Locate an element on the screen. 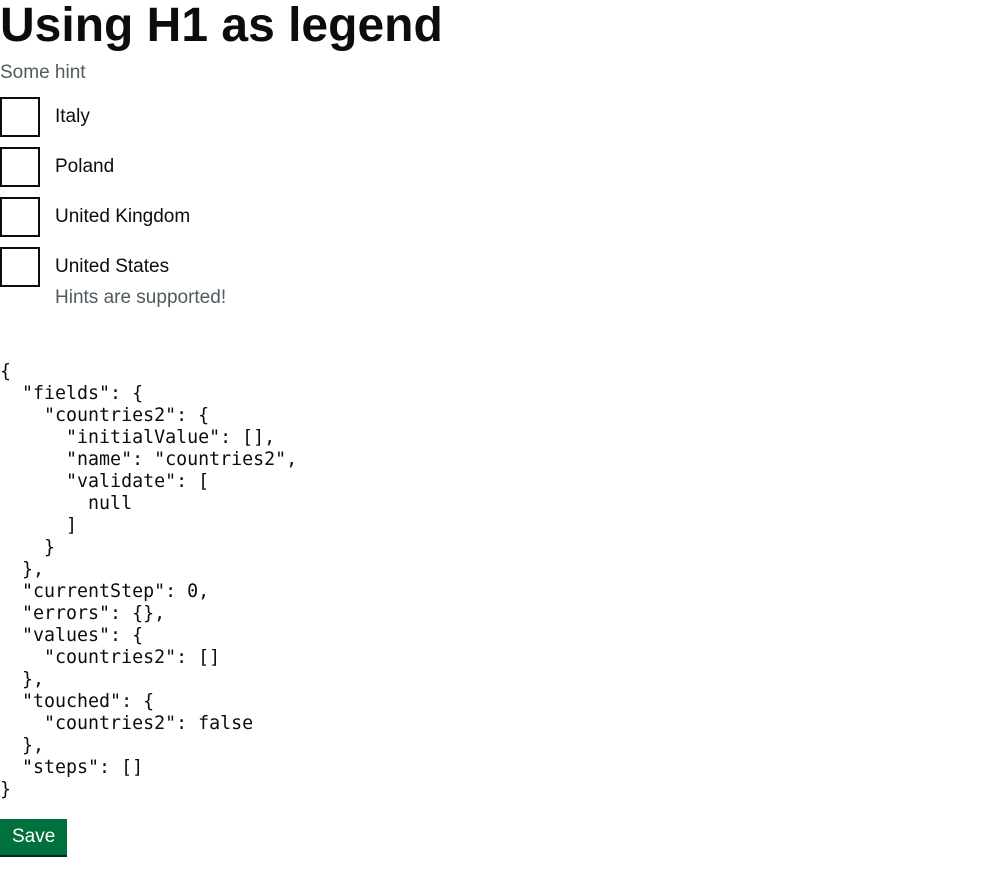 The width and height of the screenshot is (984, 890). page-title-legend: Using H1 as legend is located at coordinates (221, 26).